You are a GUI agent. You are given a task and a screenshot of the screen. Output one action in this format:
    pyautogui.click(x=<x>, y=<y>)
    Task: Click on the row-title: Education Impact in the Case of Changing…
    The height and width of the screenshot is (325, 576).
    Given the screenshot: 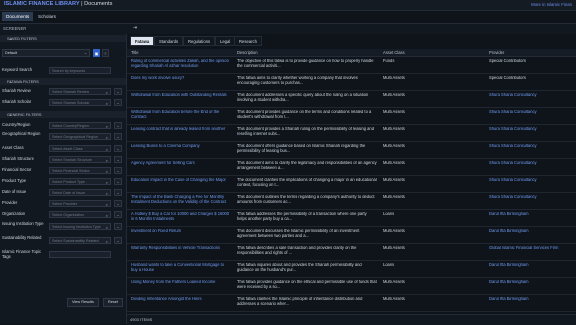 What is the action you would take?
    pyautogui.click(x=181, y=180)
    